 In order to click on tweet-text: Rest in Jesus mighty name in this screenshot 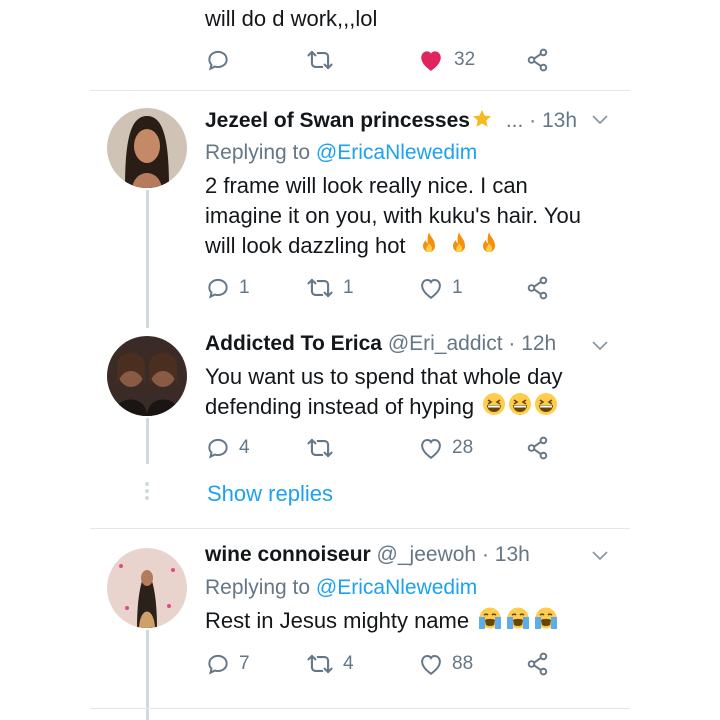, I will do `click(382, 621)`.